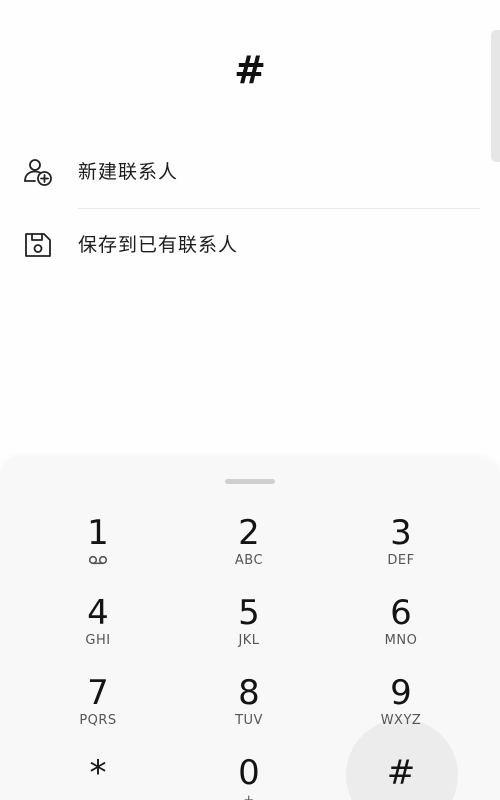 The image size is (500, 800). Describe the element at coordinates (249, 796) in the screenshot. I see `key-0-letters: +` at that location.